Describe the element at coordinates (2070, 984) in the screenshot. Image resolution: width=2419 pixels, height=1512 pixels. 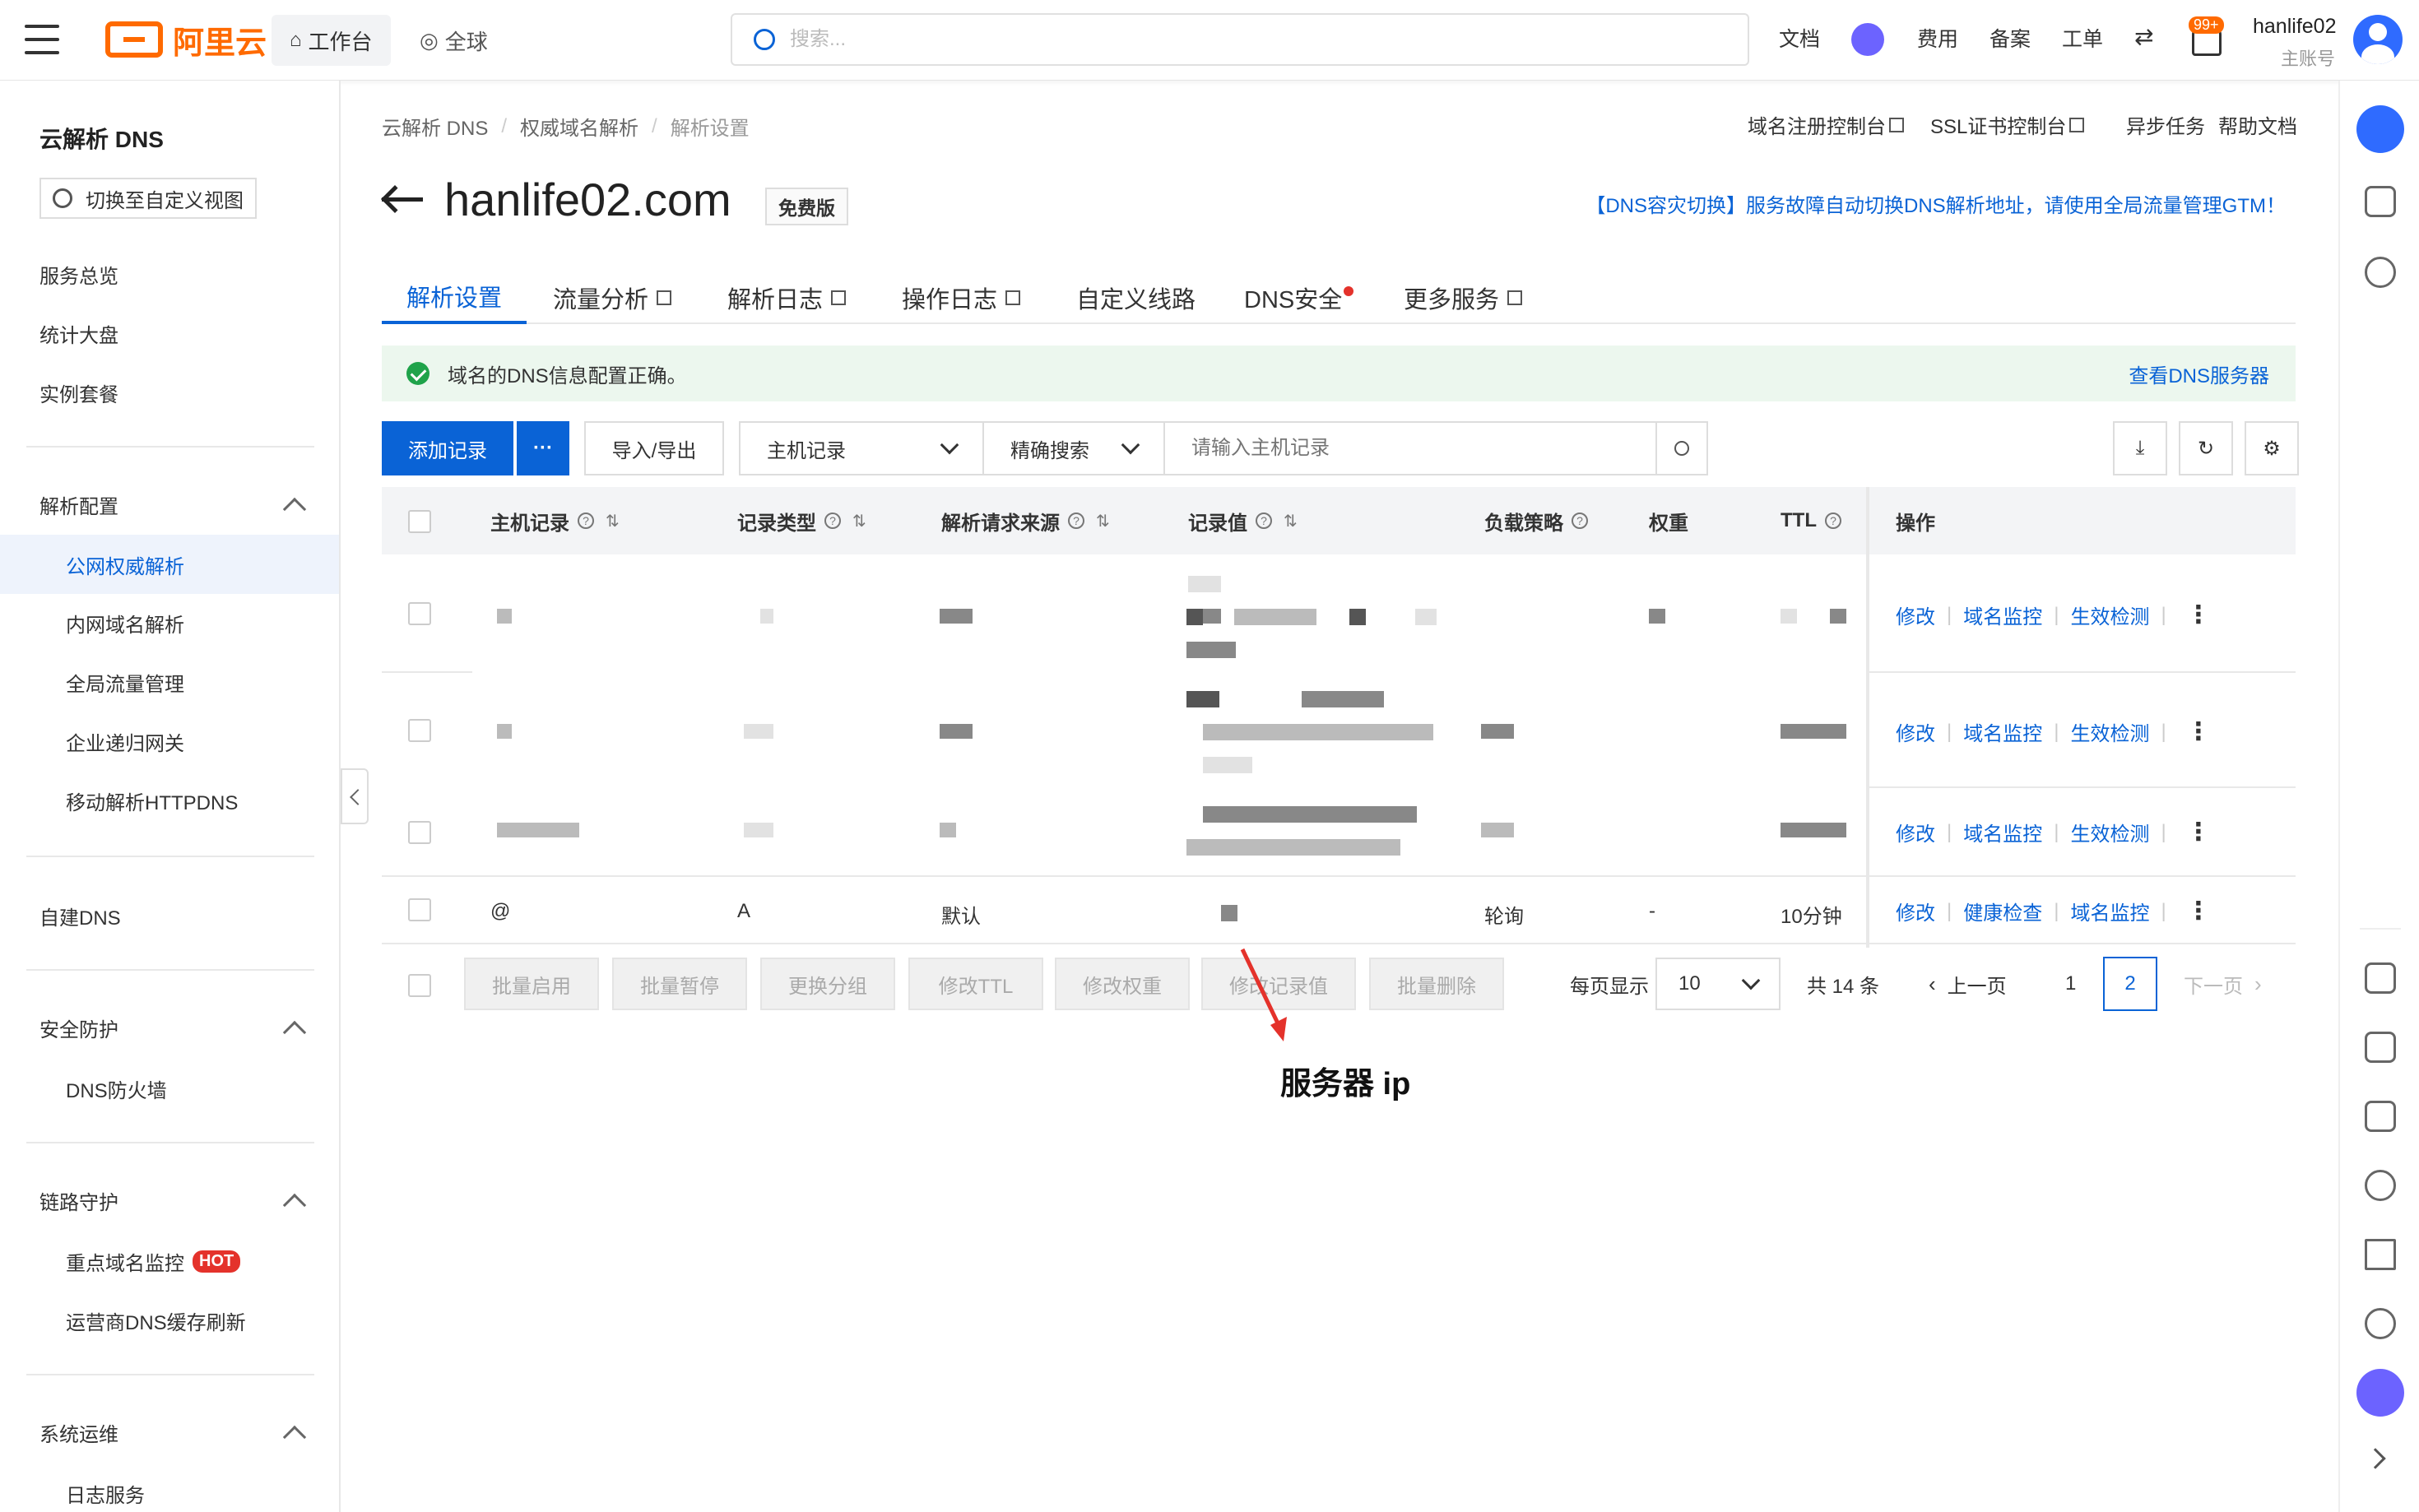
I see `page-1-button: 1` at that location.